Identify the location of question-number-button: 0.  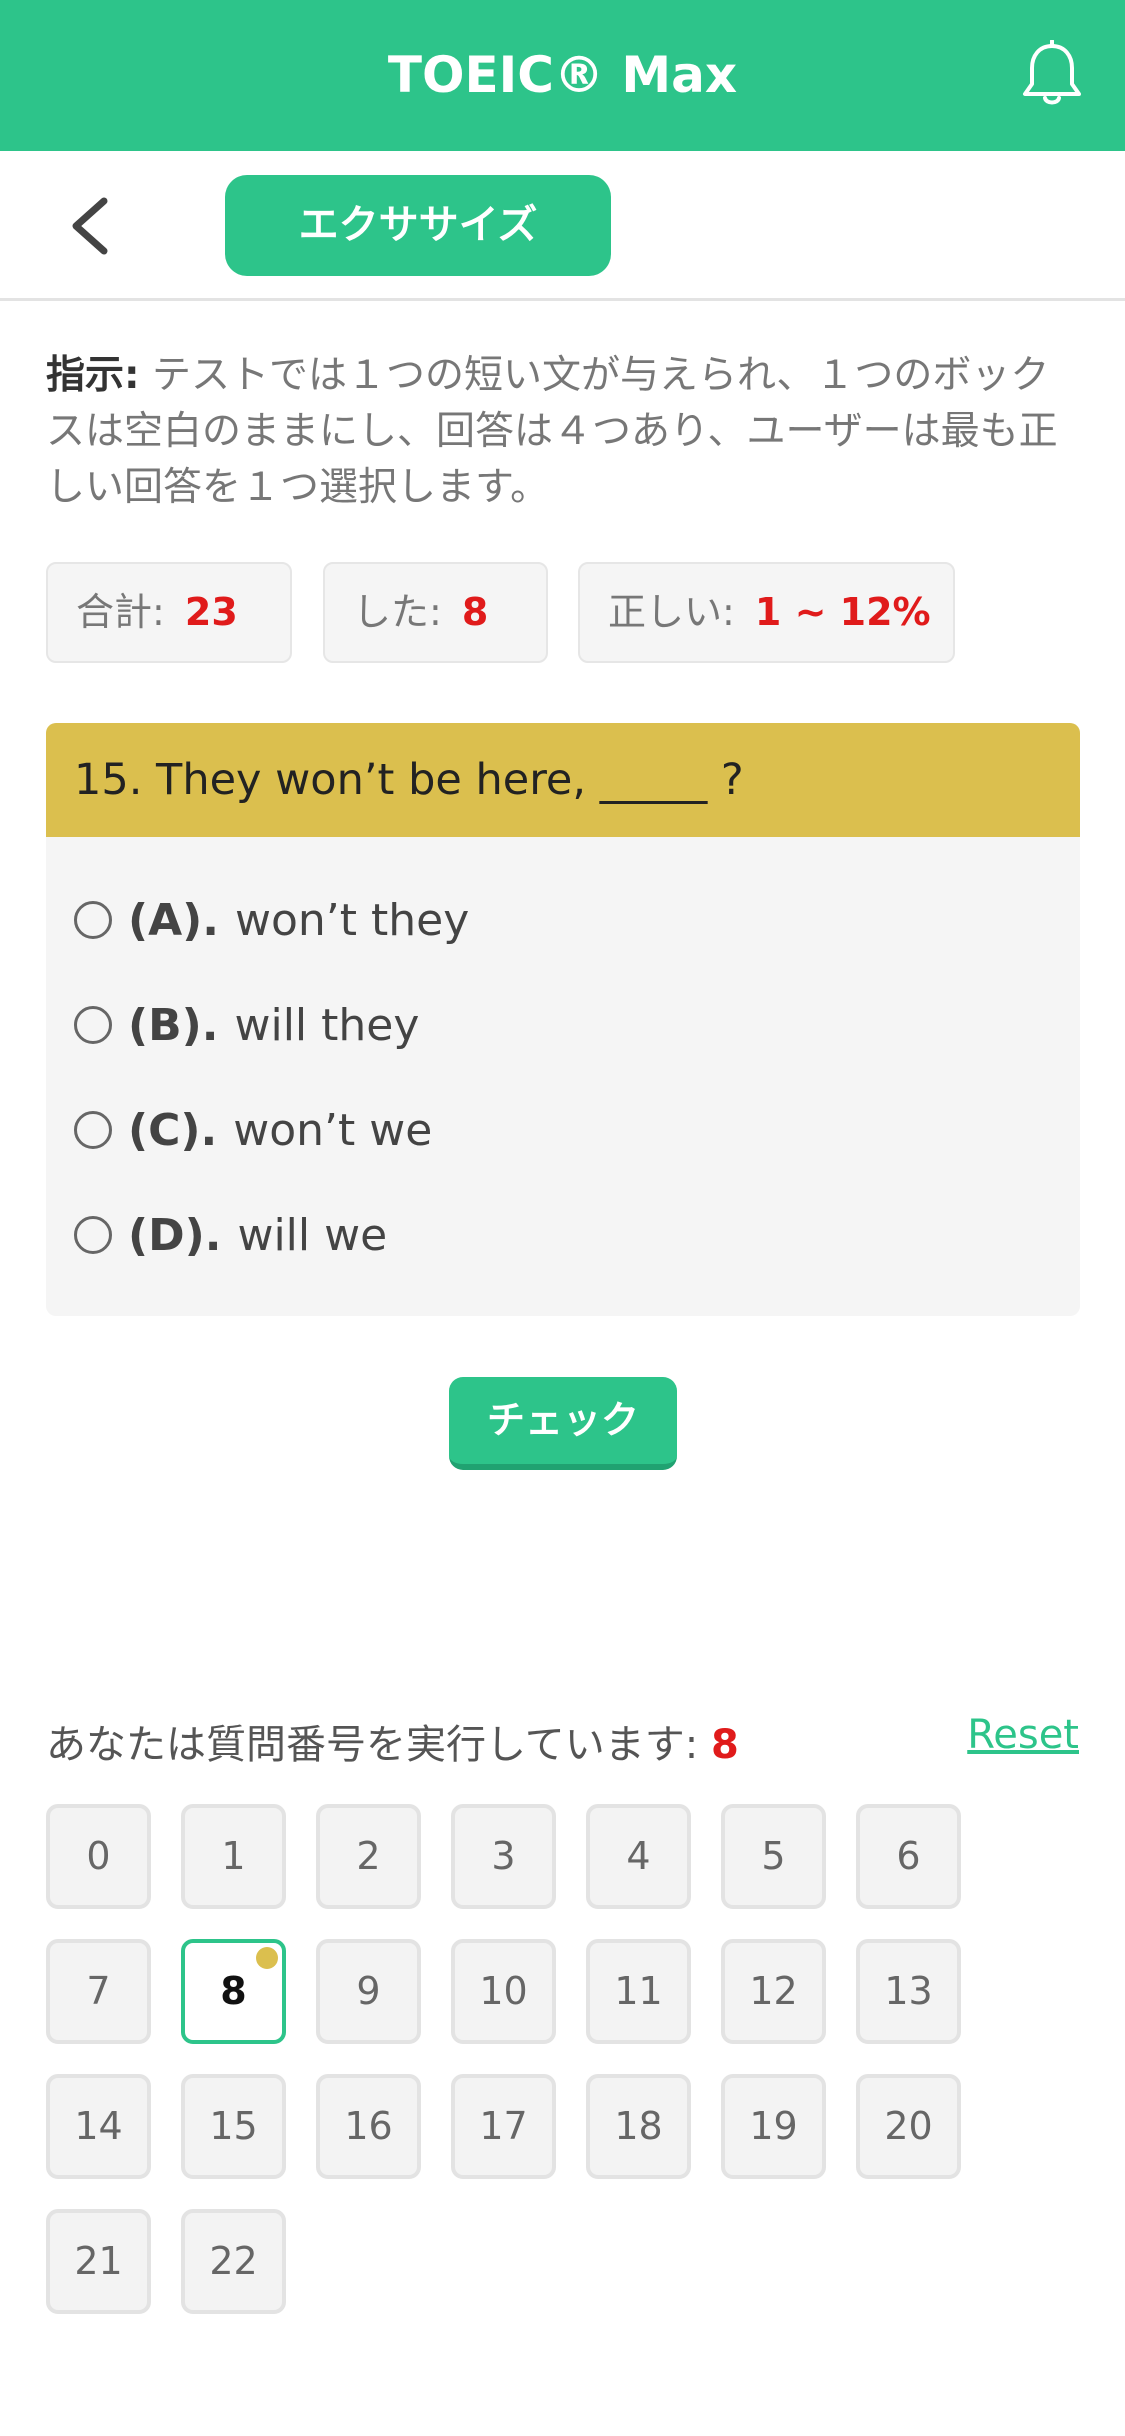
(98, 1856).